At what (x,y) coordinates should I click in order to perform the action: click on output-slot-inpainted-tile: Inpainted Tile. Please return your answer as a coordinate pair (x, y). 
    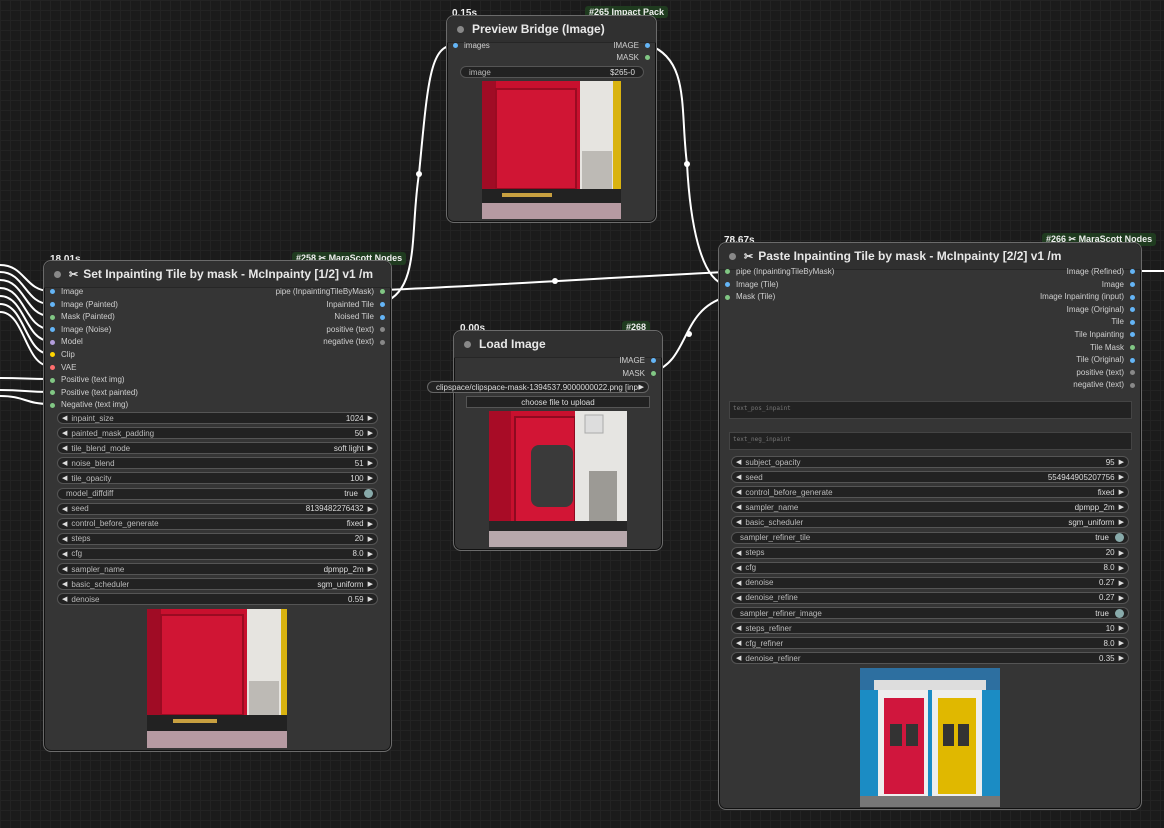
    Looking at the image, I should click on (355, 305).